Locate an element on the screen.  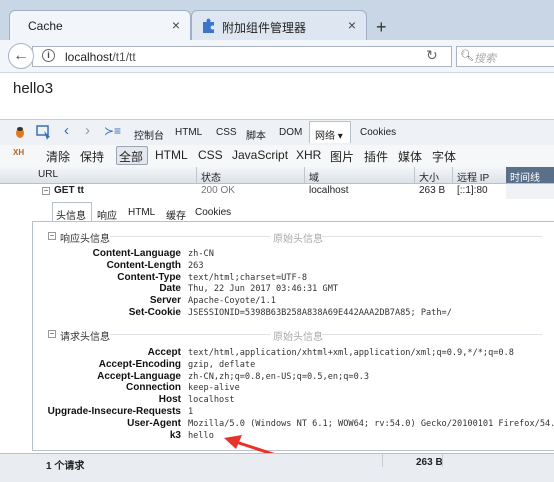
url-host: localhost is located at coordinates (89, 57).